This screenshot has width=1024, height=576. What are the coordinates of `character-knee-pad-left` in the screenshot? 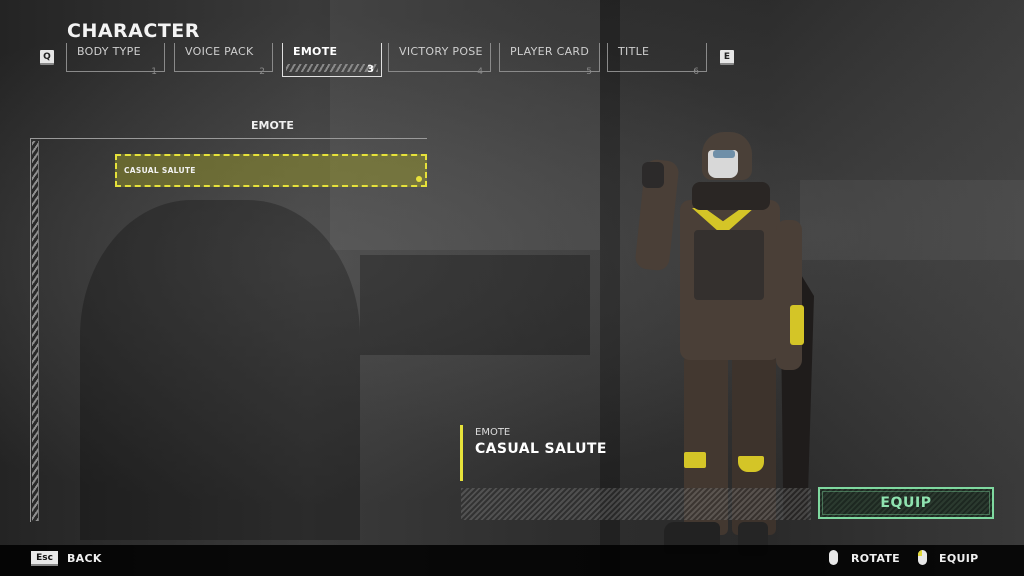 It's located at (695, 460).